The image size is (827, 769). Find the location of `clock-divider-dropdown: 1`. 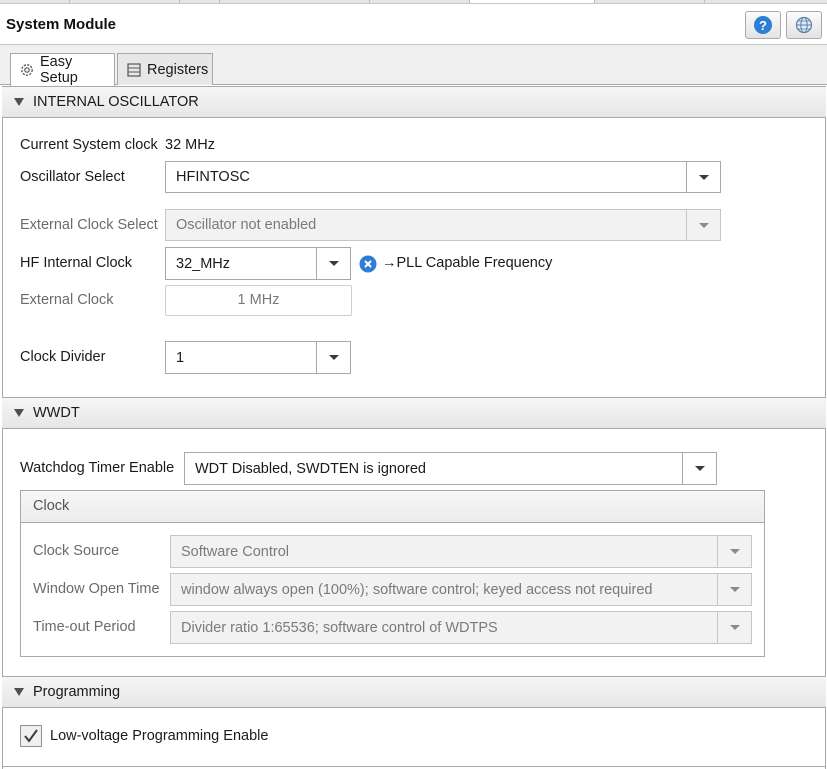

clock-divider-dropdown: 1 is located at coordinates (258, 357).